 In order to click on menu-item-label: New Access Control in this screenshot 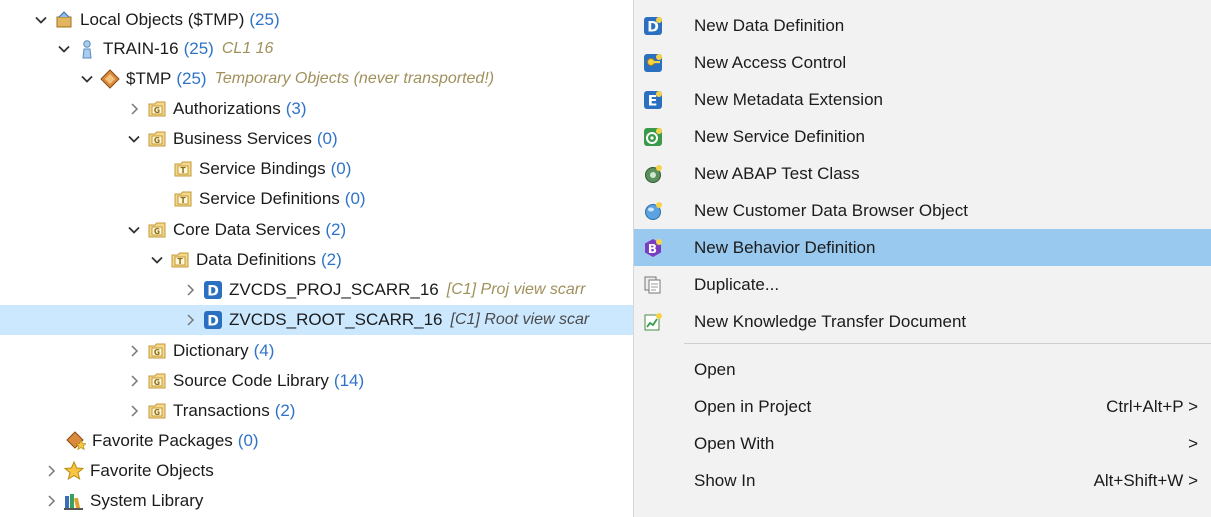, I will do `click(770, 62)`.